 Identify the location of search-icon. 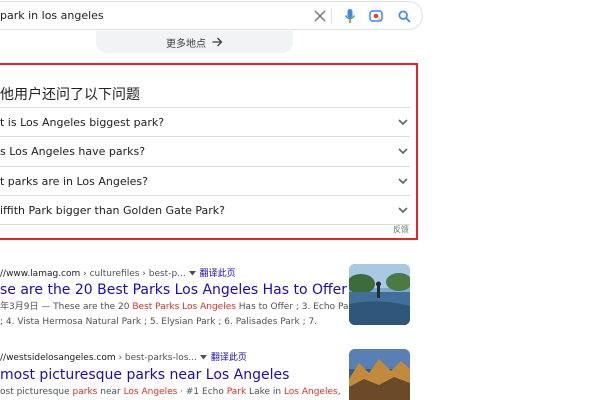
(404, 16).